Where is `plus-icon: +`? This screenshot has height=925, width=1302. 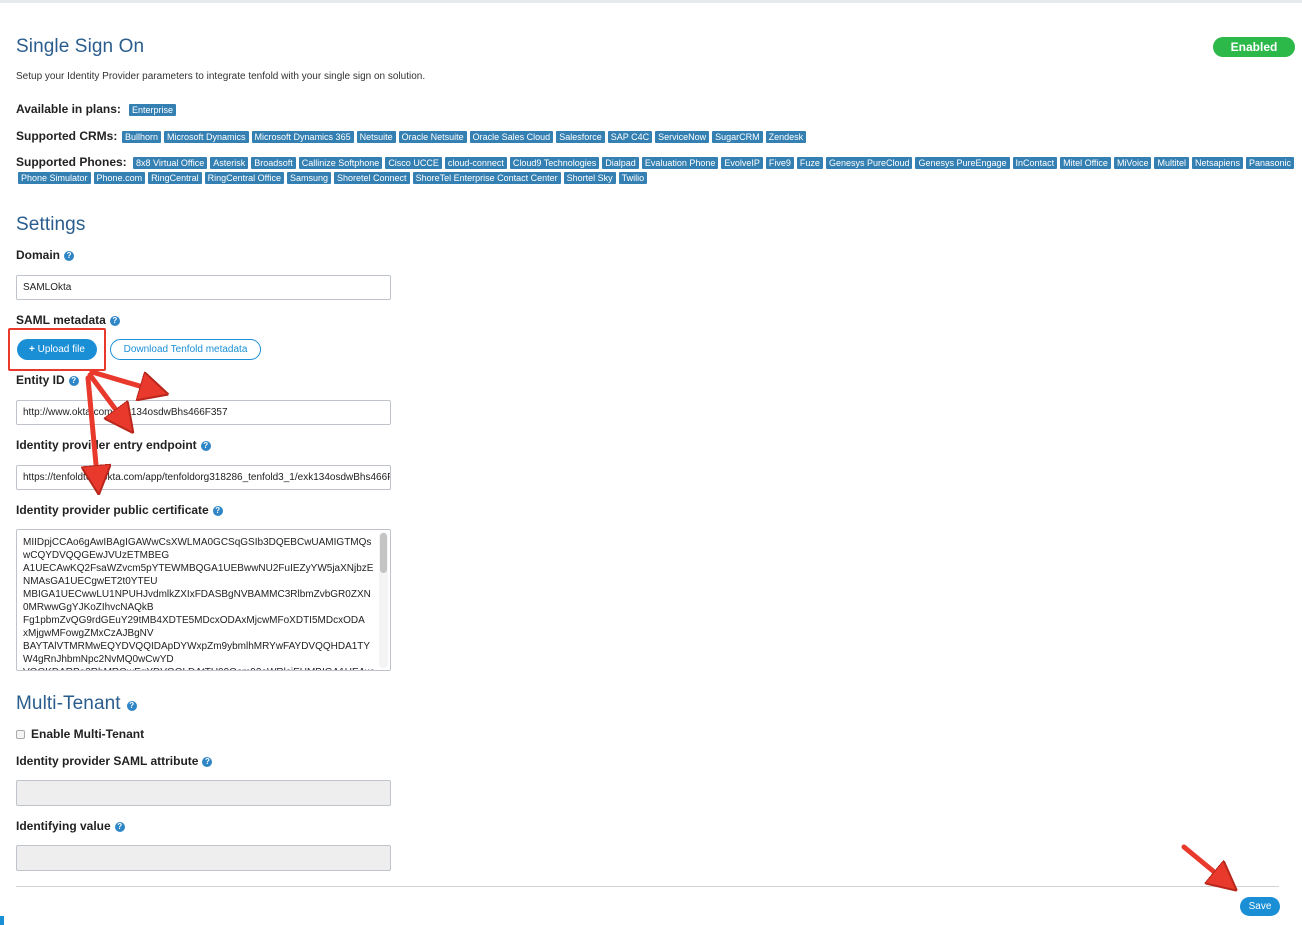
plus-icon: + is located at coordinates (33, 349).